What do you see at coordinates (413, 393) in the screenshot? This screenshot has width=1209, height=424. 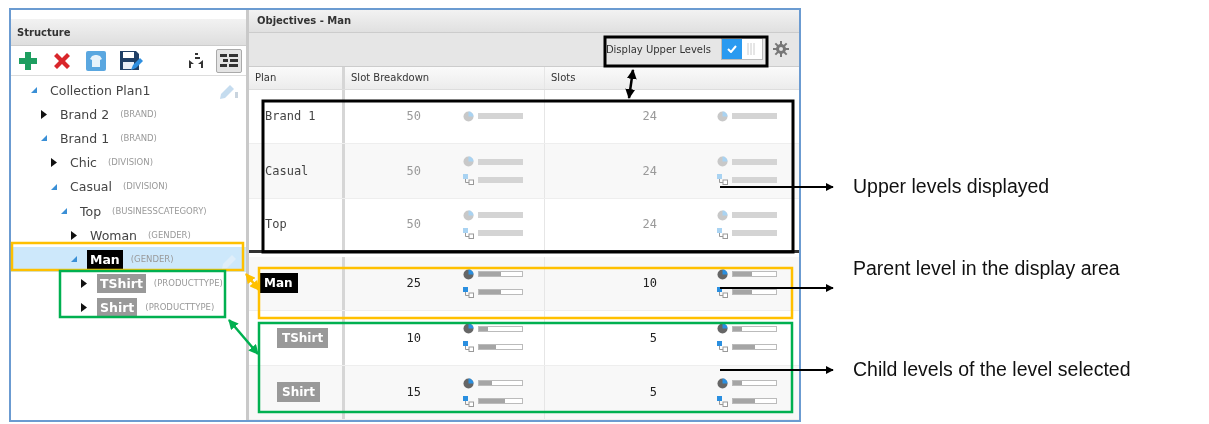 I see `cell-value: 15` at bounding box center [413, 393].